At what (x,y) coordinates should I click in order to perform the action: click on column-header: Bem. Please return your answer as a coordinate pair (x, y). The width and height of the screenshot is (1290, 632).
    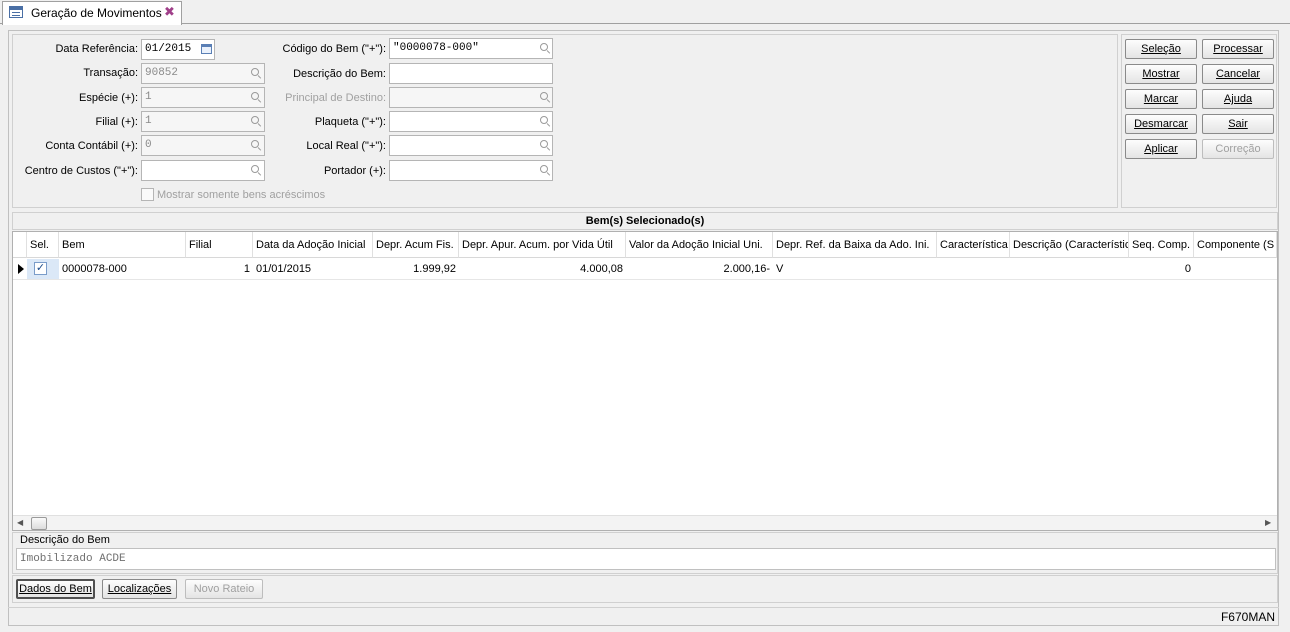
    Looking at the image, I should click on (122, 245).